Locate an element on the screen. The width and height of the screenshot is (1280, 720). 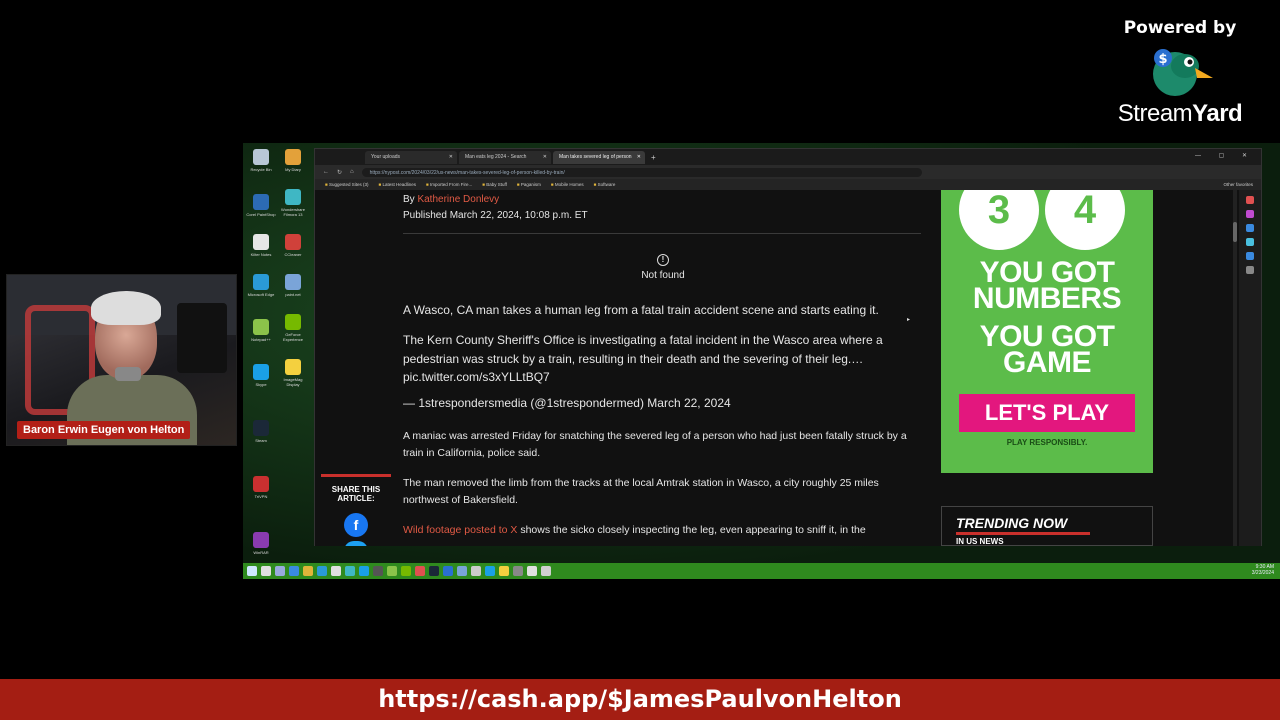
cashapp-banner: https://cash.app/$JamesPaulvonHelton is located at coordinates (640, 699).